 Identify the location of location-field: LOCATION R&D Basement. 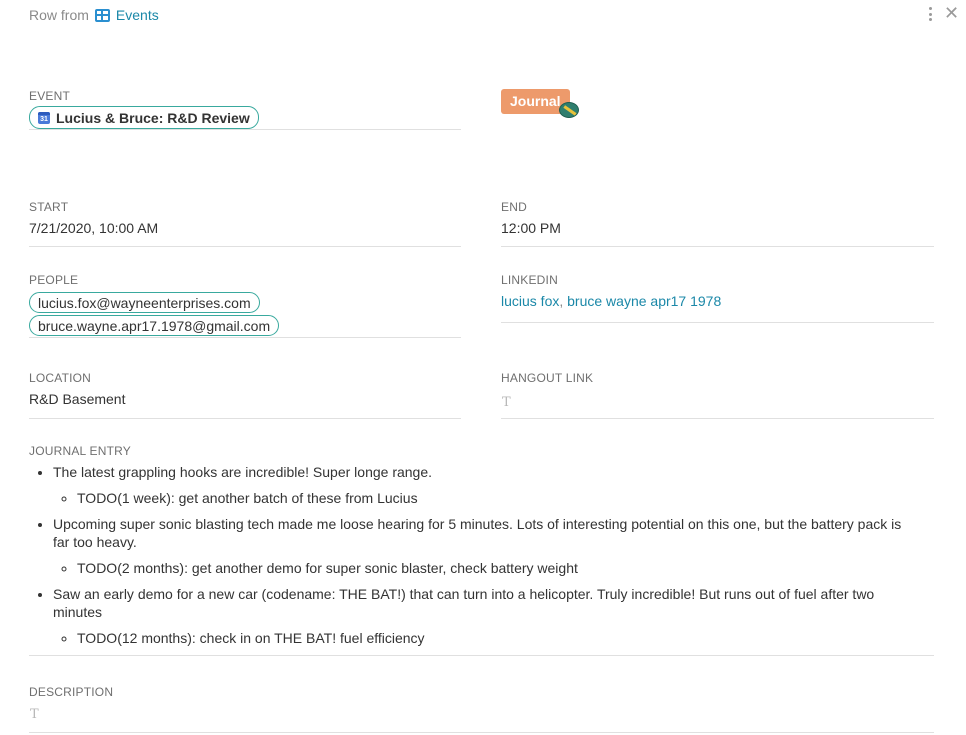
(245, 395).